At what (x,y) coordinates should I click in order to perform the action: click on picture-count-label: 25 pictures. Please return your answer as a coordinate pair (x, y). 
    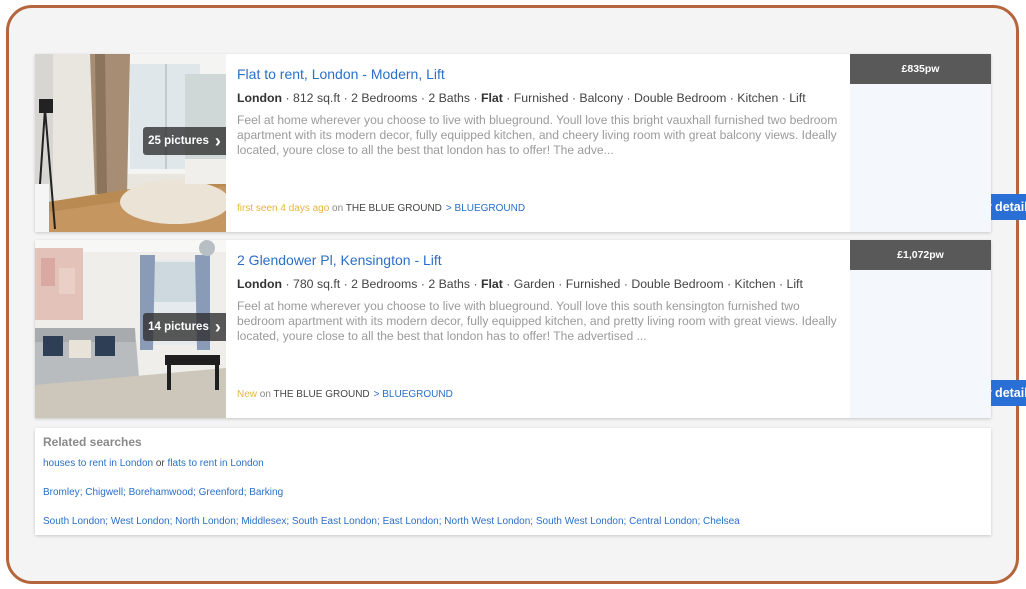
    Looking at the image, I should click on (178, 141).